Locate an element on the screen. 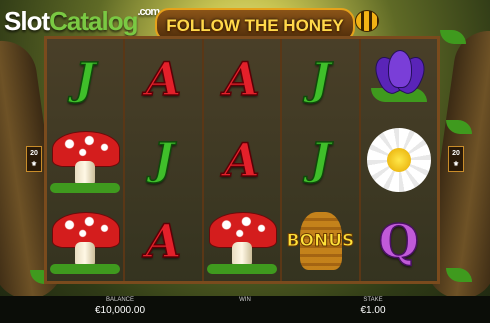 The height and width of the screenshot is (323, 490). site-logo: SlotCatalog.com is located at coordinates (82, 21).